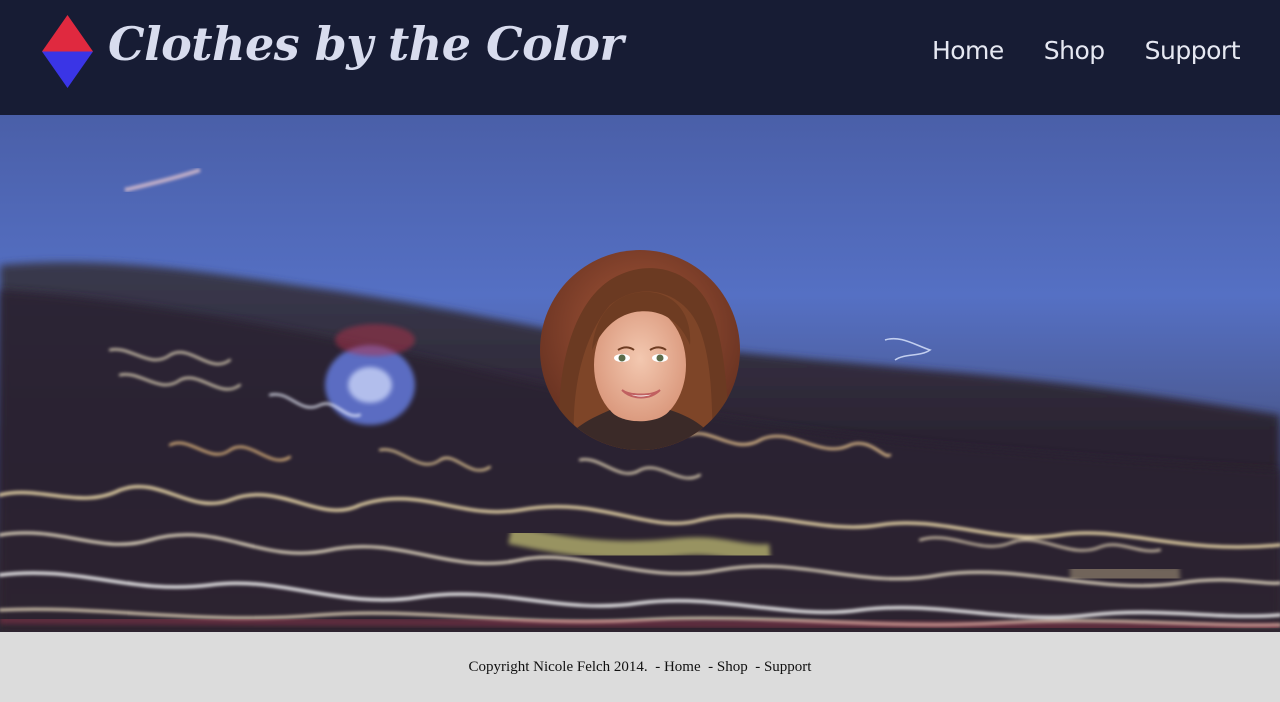 The width and height of the screenshot is (1280, 702). Describe the element at coordinates (366, 44) in the screenshot. I see `site-title: Clothes by the Color` at that location.